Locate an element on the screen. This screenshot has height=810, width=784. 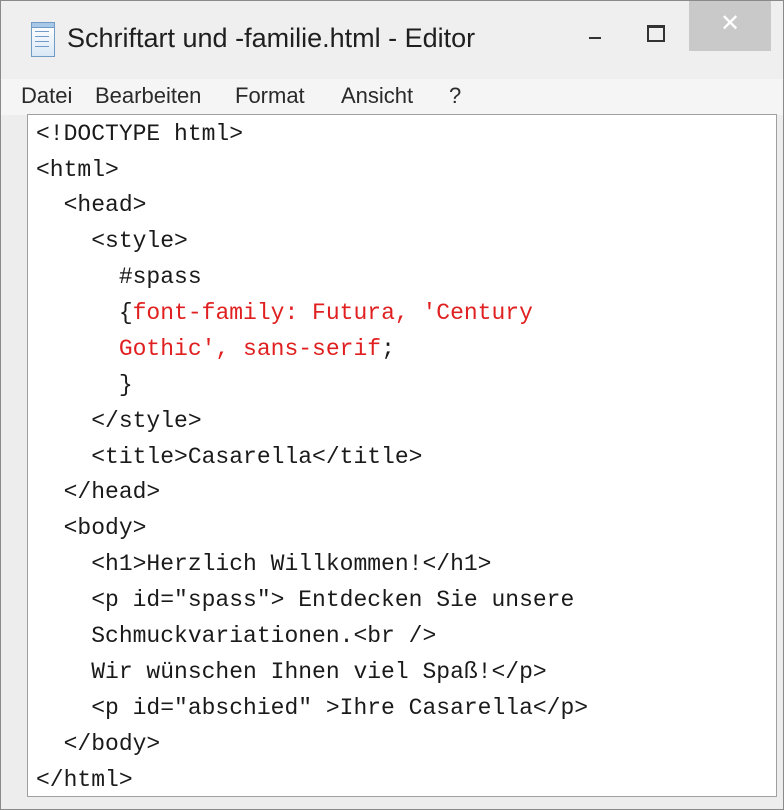
code-line: <head> is located at coordinates (91, 205).